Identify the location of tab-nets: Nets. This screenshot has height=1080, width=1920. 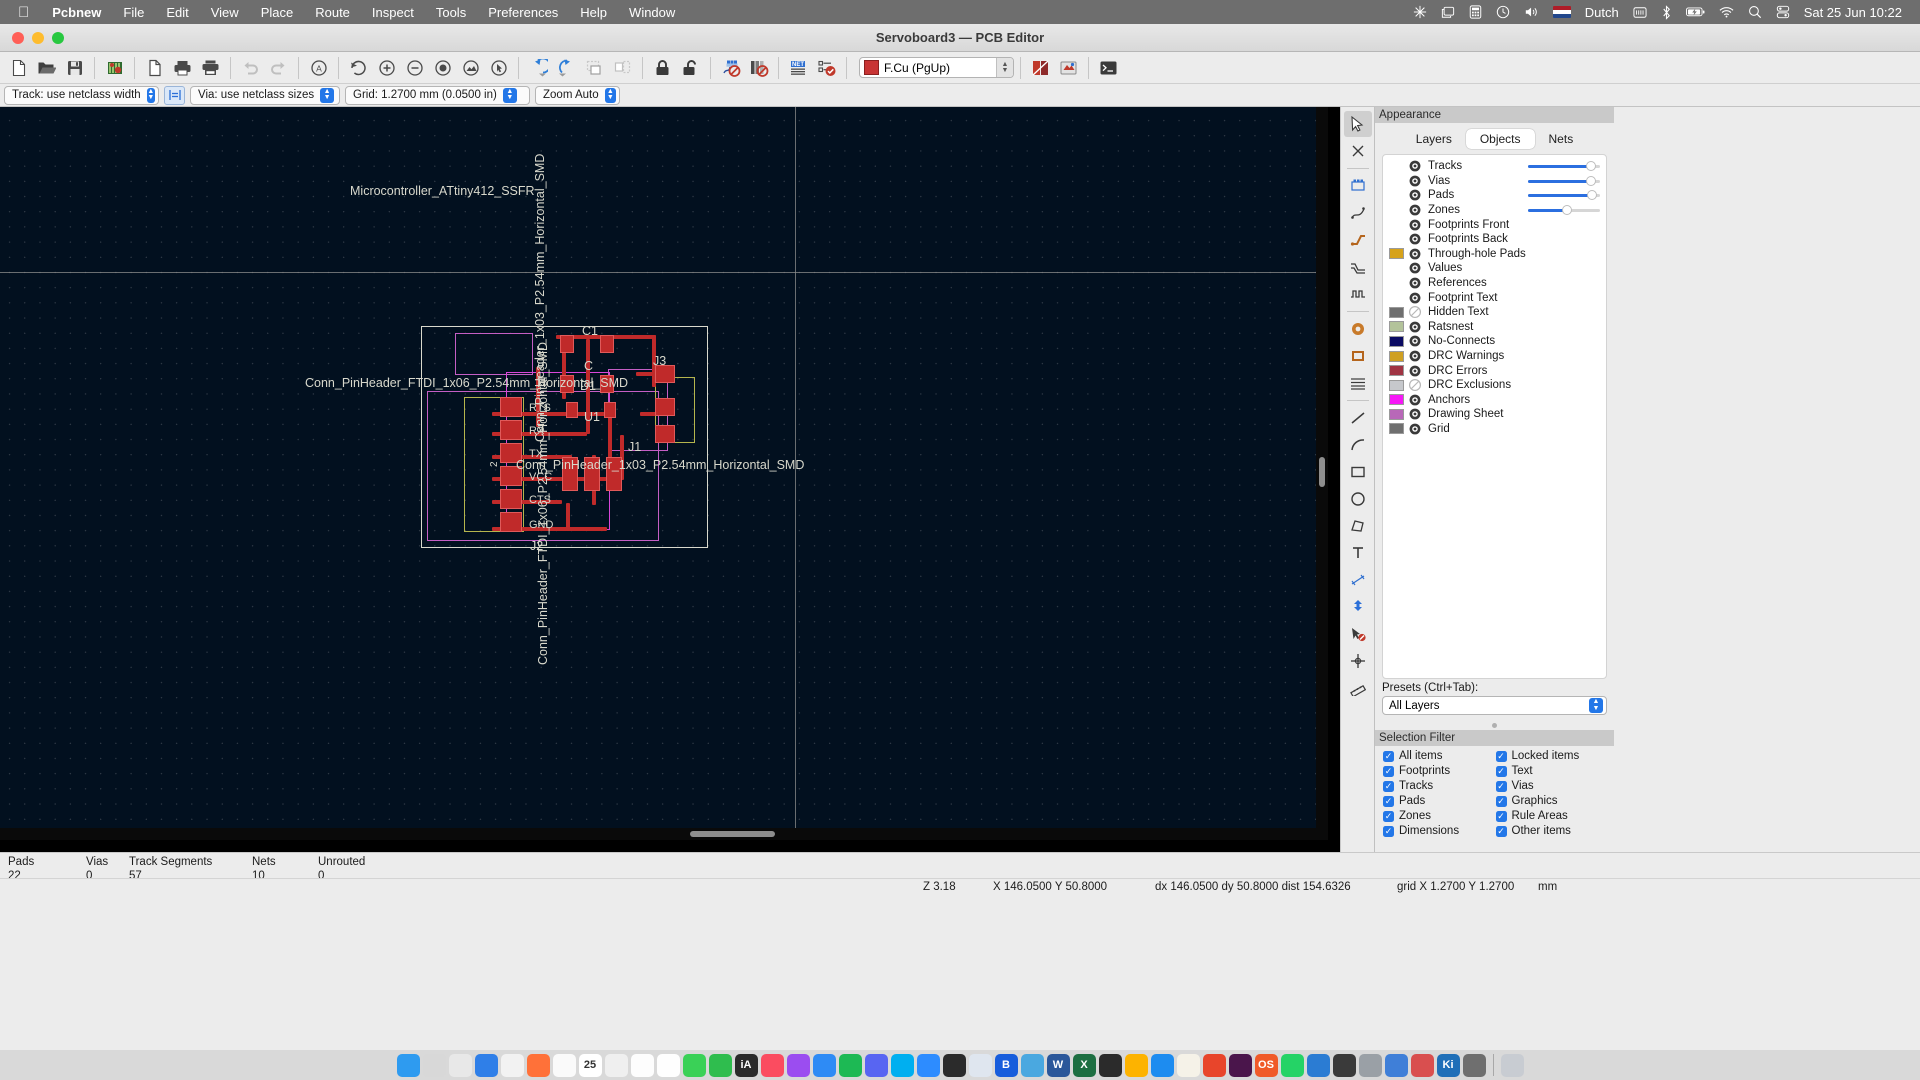
(1561, 139).